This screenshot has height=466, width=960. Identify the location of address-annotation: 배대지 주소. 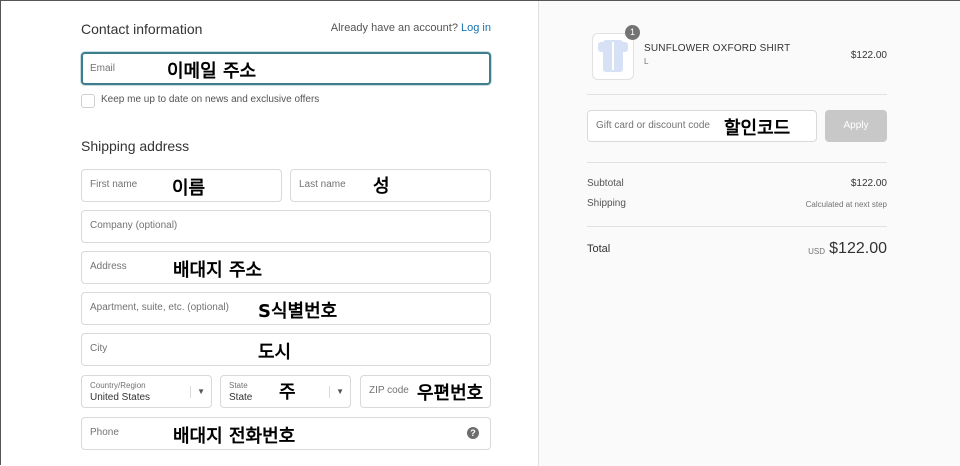
(218, 270).